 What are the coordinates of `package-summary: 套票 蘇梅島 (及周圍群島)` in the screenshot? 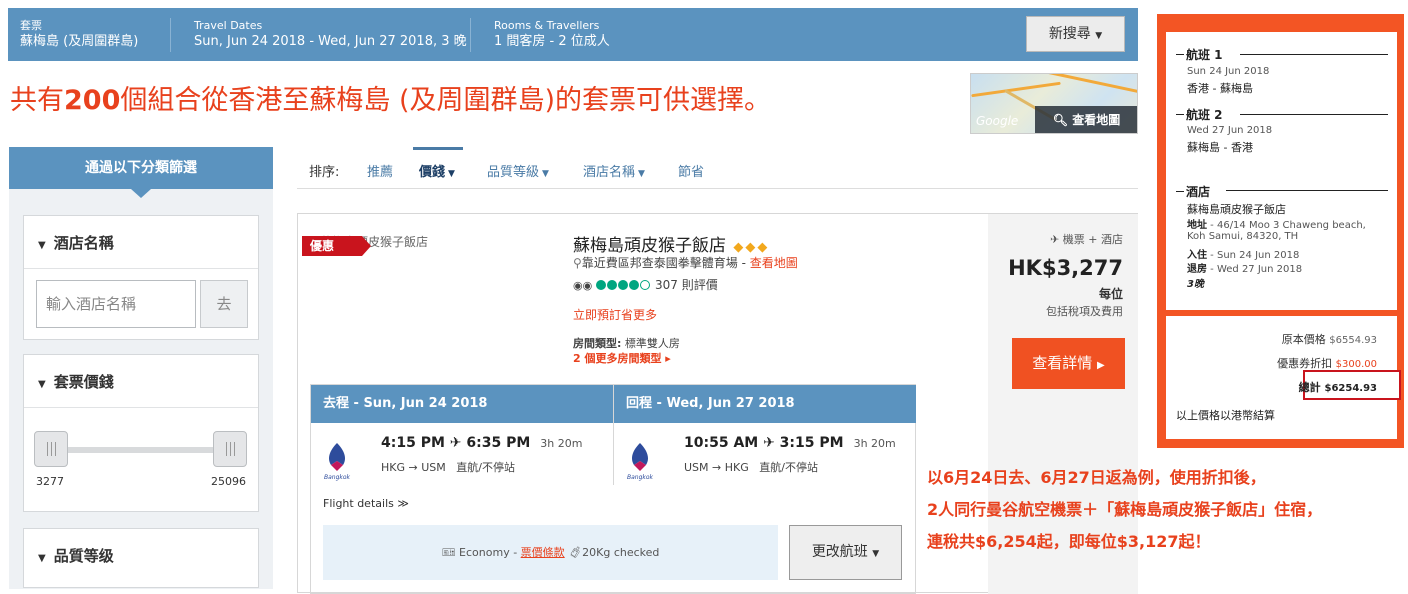 It's located at (79, 35).